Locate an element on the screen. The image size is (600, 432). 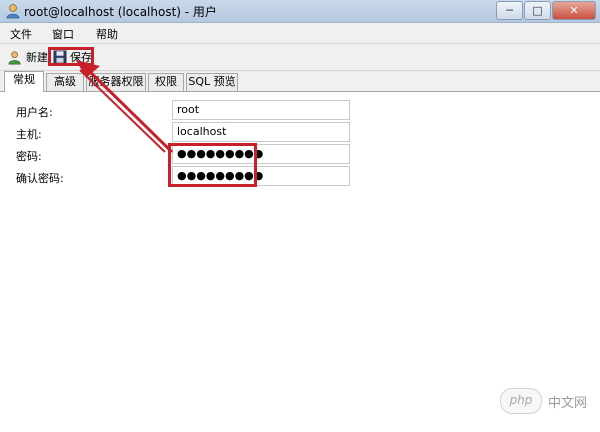
new-button-label: 新建 is located at coordinates (37, 57).